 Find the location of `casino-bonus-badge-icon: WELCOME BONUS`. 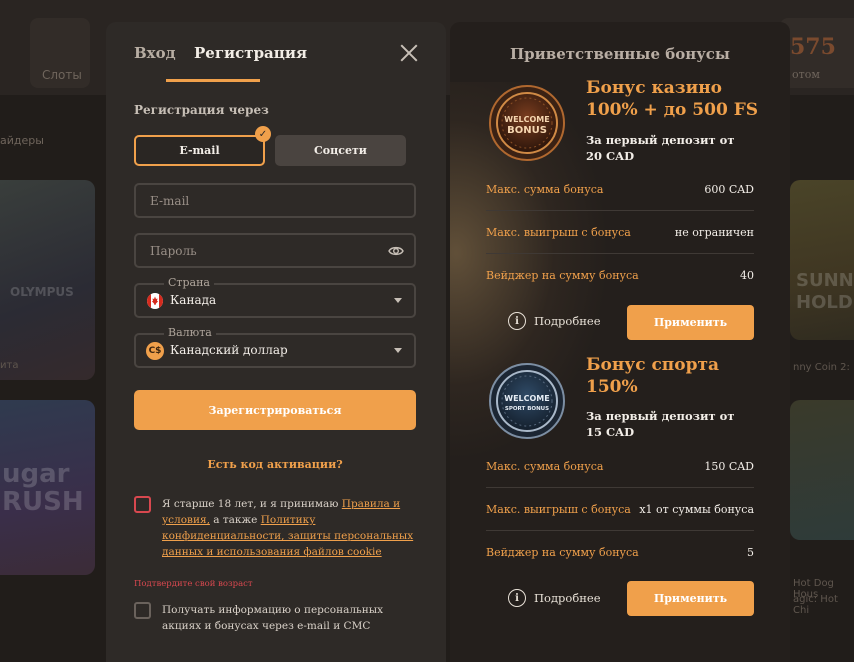

casino-bonus-badge-icon: WELCOME BONUS is located at coordinates (527, 123).